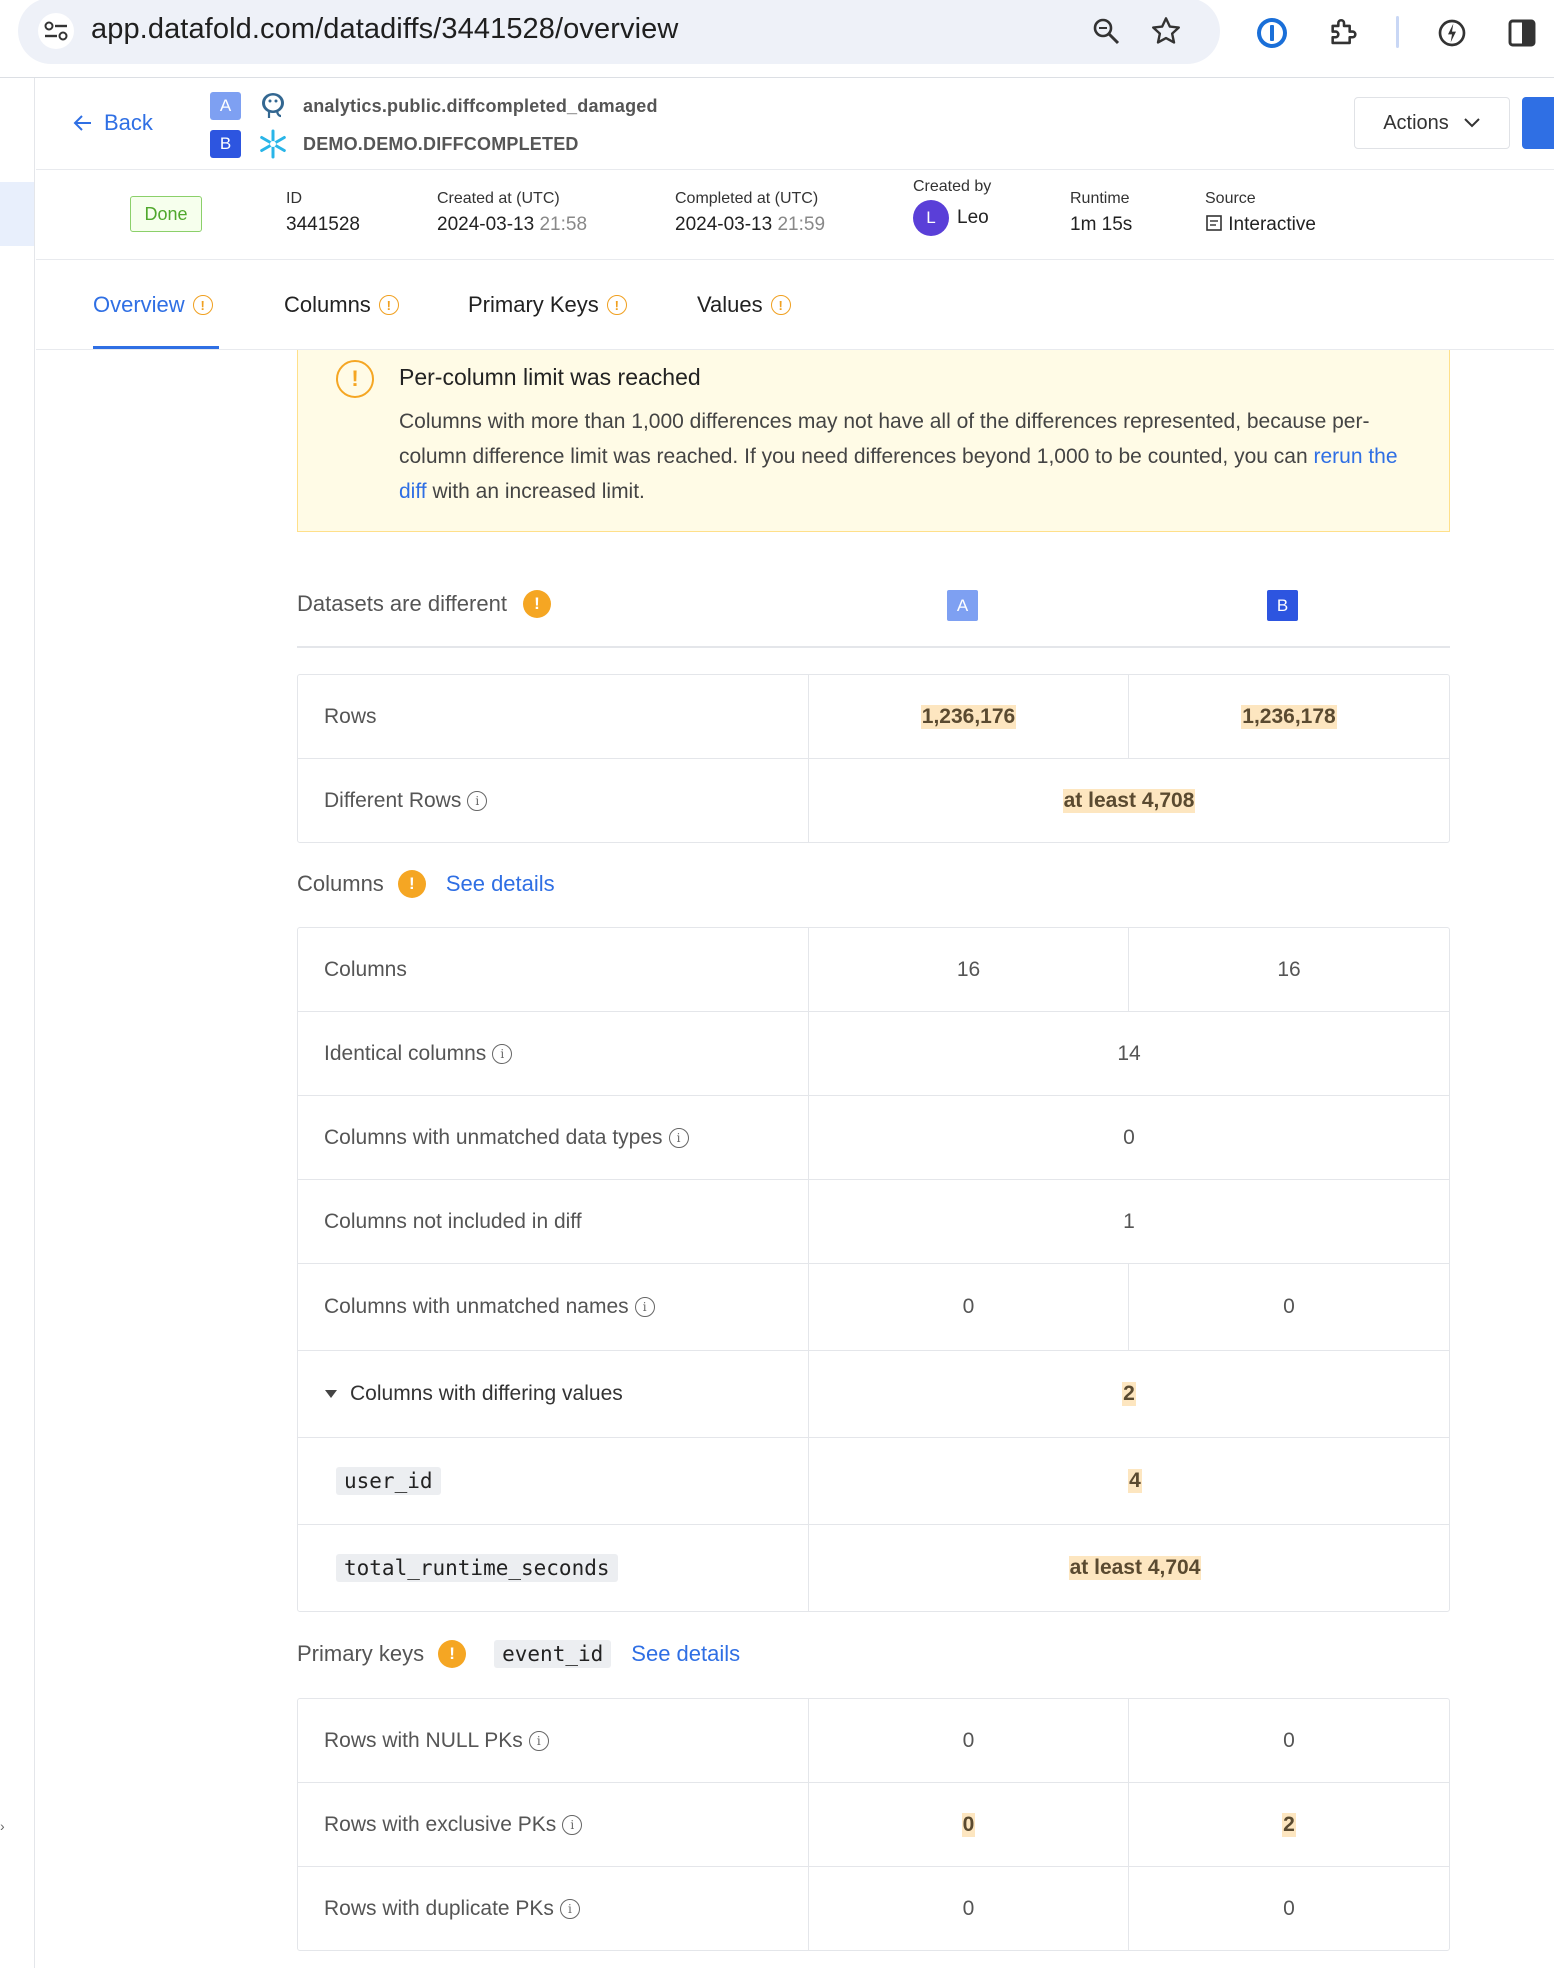 The height and width of the screenshot is (1968, 1554). I want to click on meta-runtime: Runtime 1m 15s, so click(1101, 213).